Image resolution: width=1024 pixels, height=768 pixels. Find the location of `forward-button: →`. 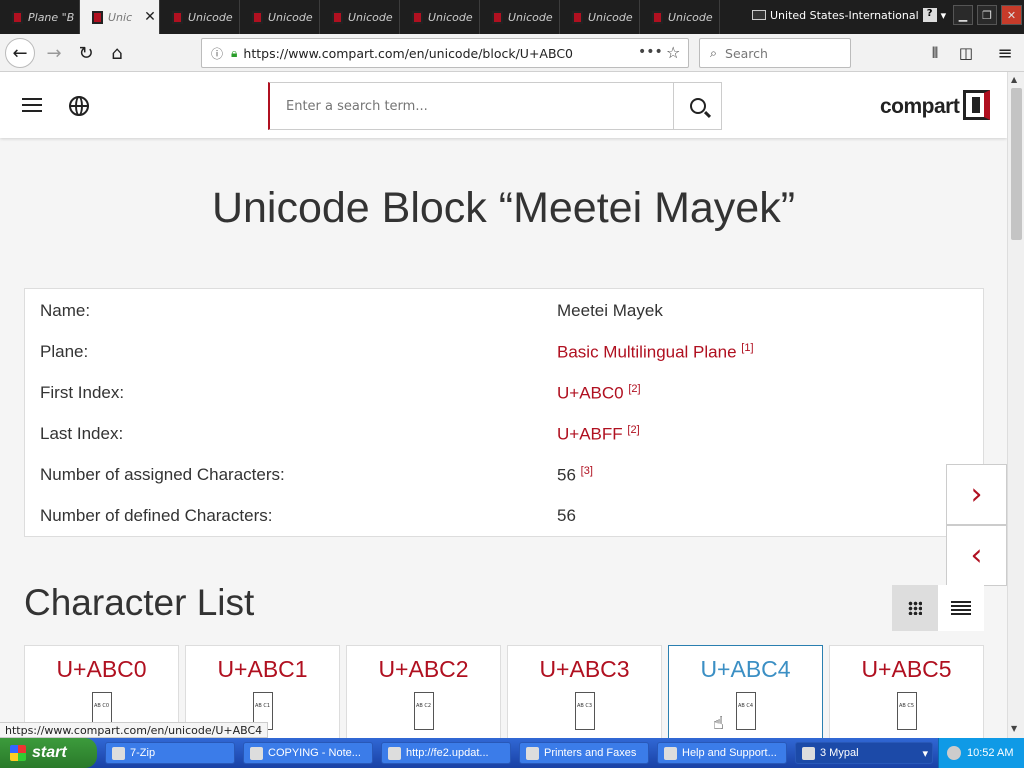

forward-button: → is located at coordinates (54, 53).